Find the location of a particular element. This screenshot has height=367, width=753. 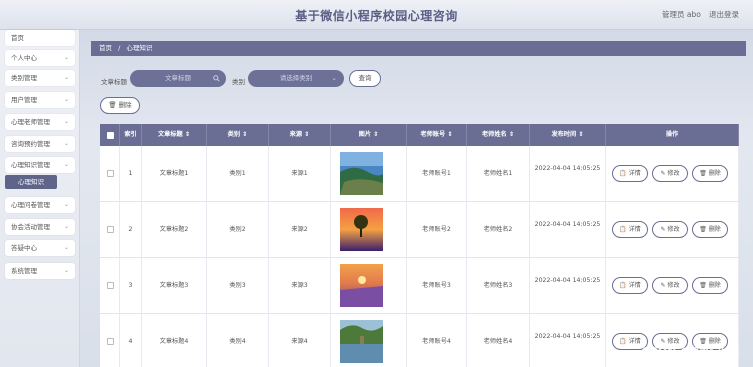

column-header: 发布时间 ⇕ is located at coordinates (568, 135).